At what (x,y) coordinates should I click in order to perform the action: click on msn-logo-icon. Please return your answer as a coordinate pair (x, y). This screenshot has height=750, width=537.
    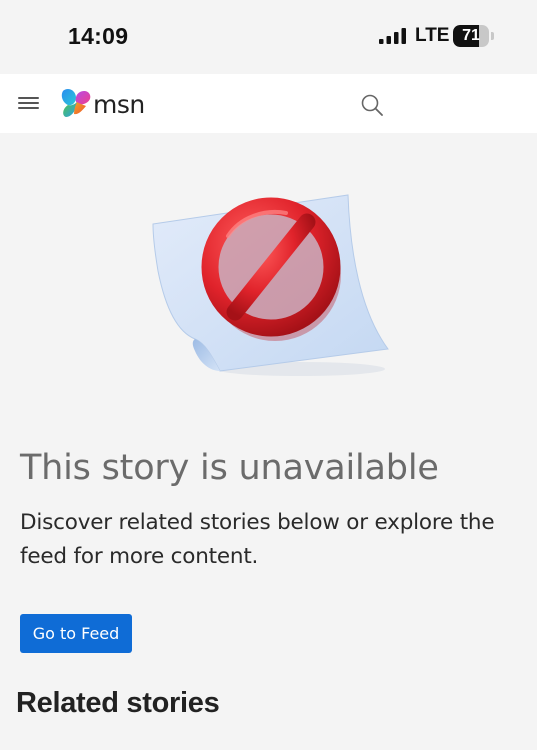
    Looking at the image, I should click on (76, 103).